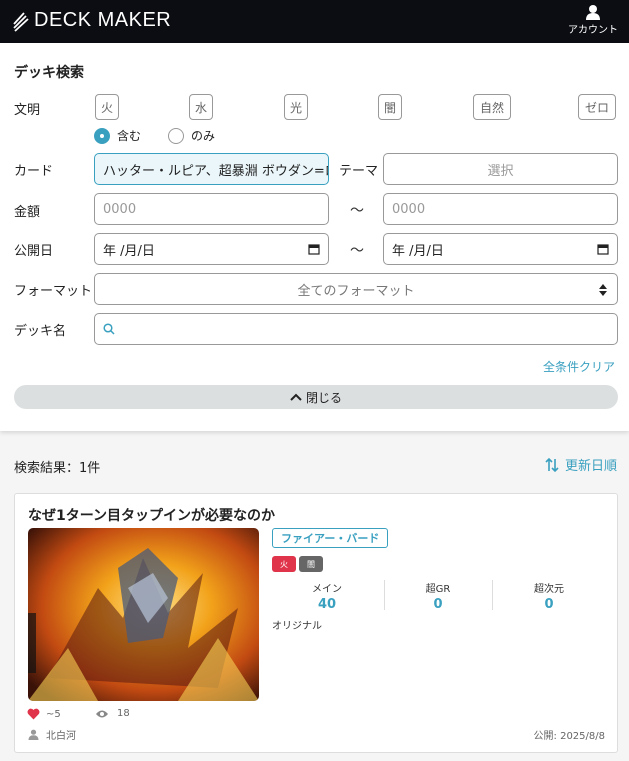  I want to click on civ-button-zero: ゼロ, so click(597, 107).